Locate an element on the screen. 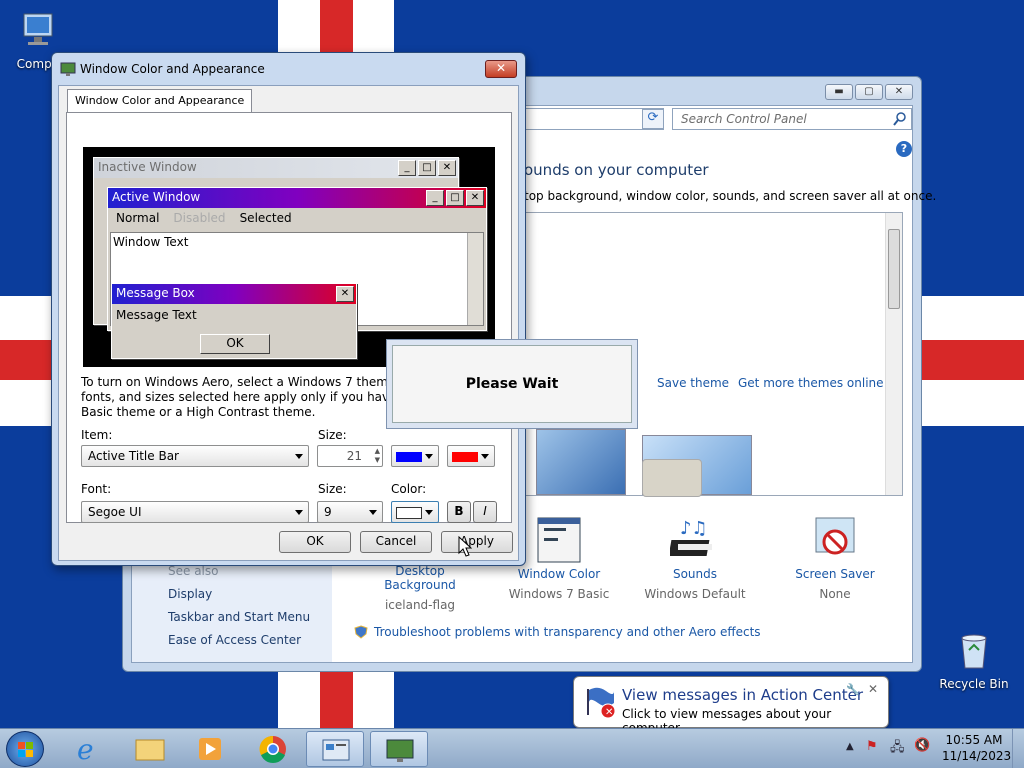 Image resolution: width=1024 pixels, height=768 pixels. menu-disabled: Disabled is located at coordinates (199, 218).